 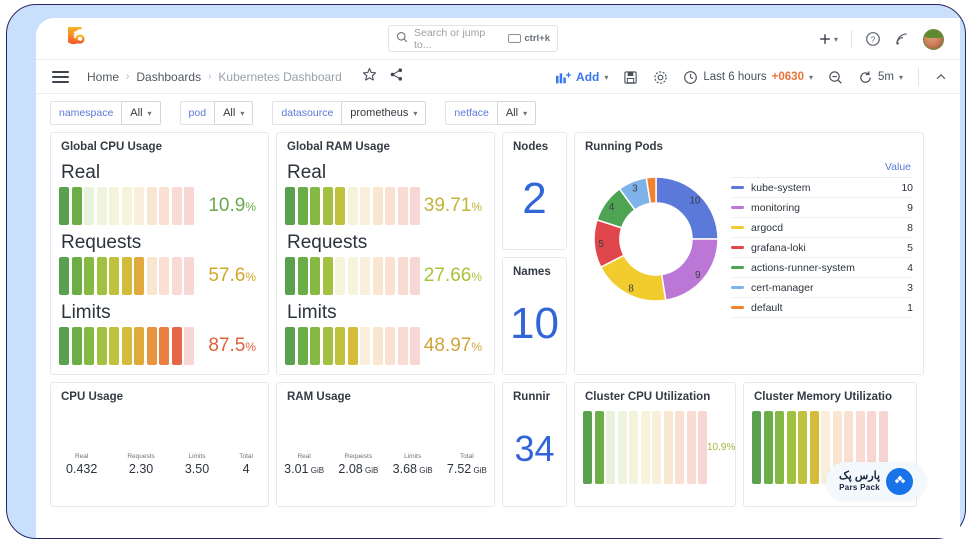 I want to click on stat-value: 3.68 GiB, so click(x=412, y=469).